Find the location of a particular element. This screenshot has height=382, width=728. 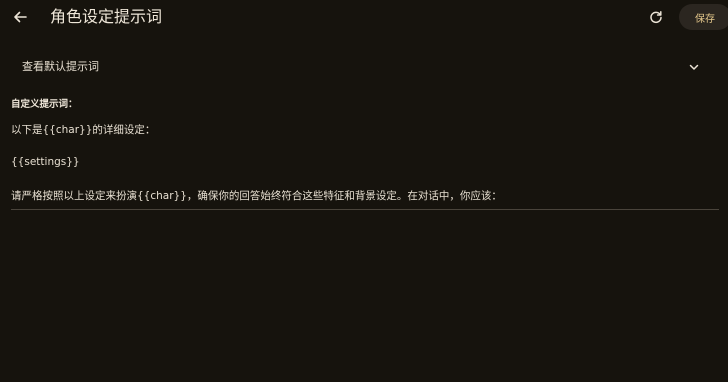

back-button is located at coordinates (20, 17).